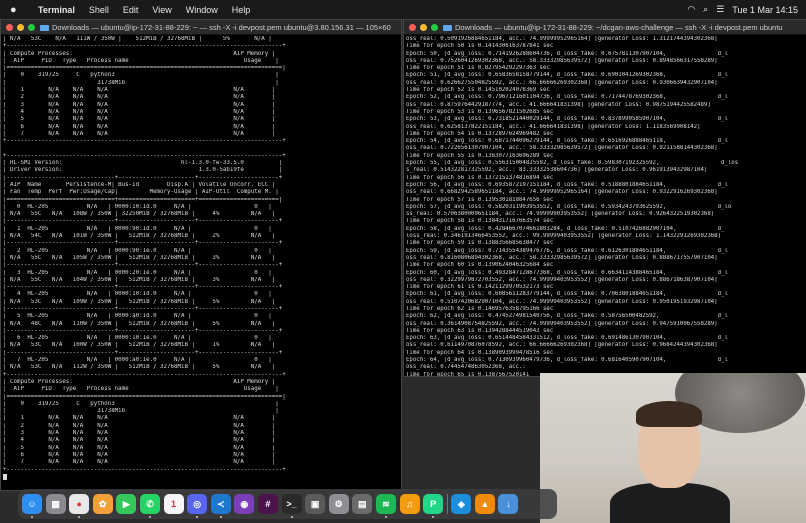  I want to click on settings-icon: ⚙, so click(338, 504).